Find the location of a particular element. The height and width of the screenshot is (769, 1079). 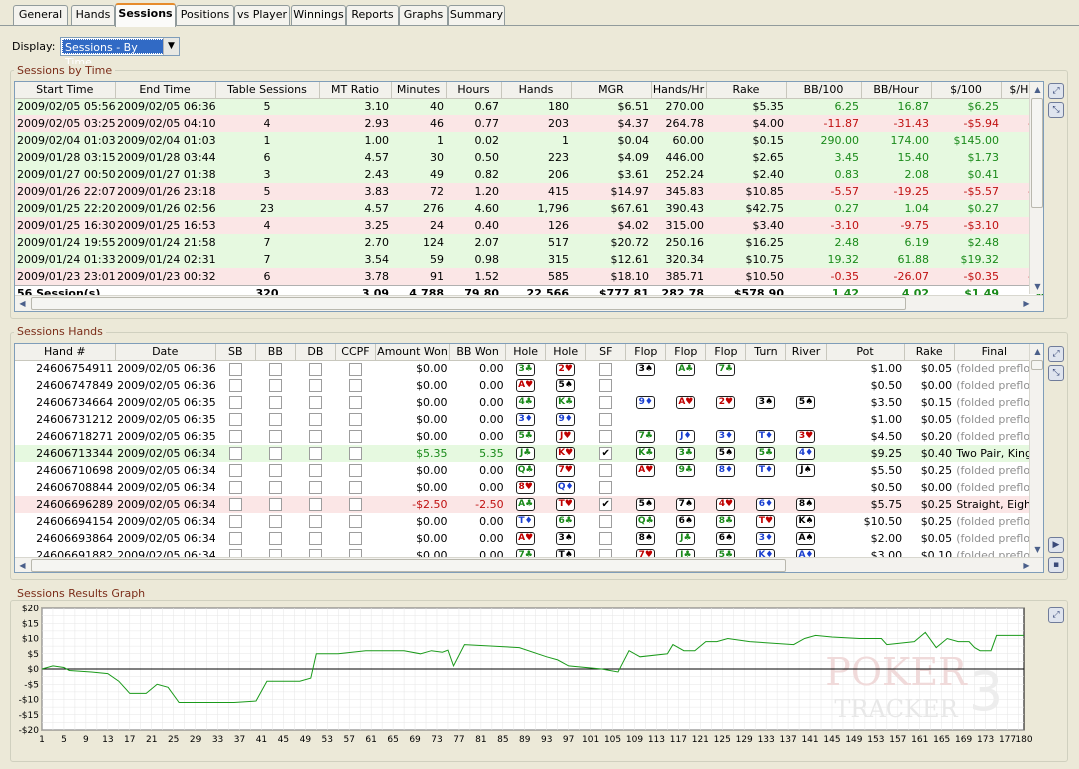

scroll-right-icon: ▶ is located at coordinates (1026, 565).